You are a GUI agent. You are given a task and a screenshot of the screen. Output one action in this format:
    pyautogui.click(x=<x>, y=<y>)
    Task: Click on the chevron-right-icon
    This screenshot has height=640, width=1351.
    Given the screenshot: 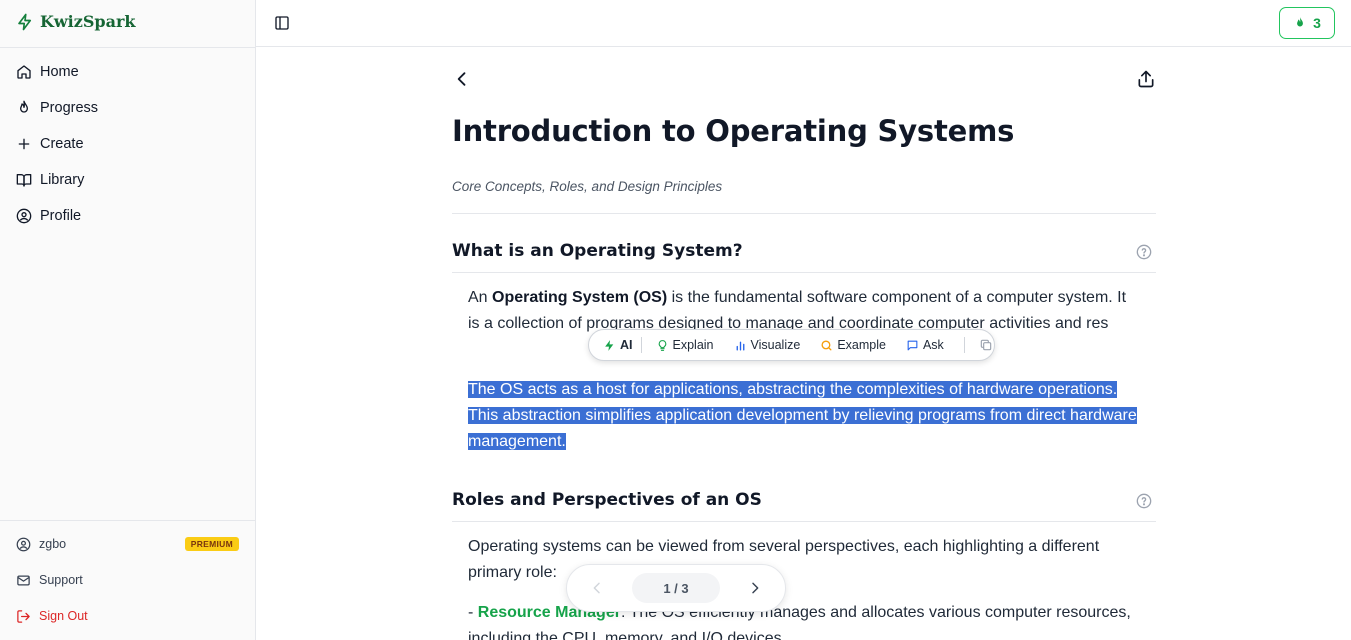 What is the action you would take?
    pyautogui.click(x=755, y=588)
    